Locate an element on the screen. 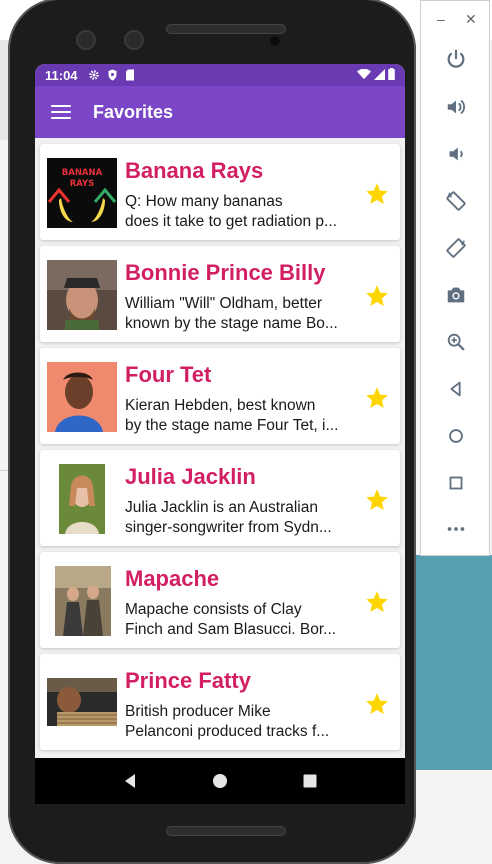 This screenshot has width=492, height=864. hamburger-menu-icon is located at coordinates (61, 112).